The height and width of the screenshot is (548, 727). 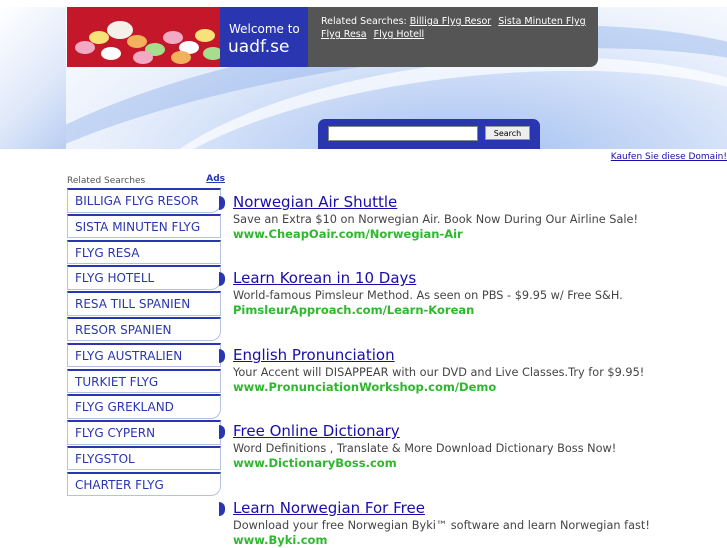 I want to click on ad-title-link: Learn Norwegian For Free, so click(x=478, y=508).